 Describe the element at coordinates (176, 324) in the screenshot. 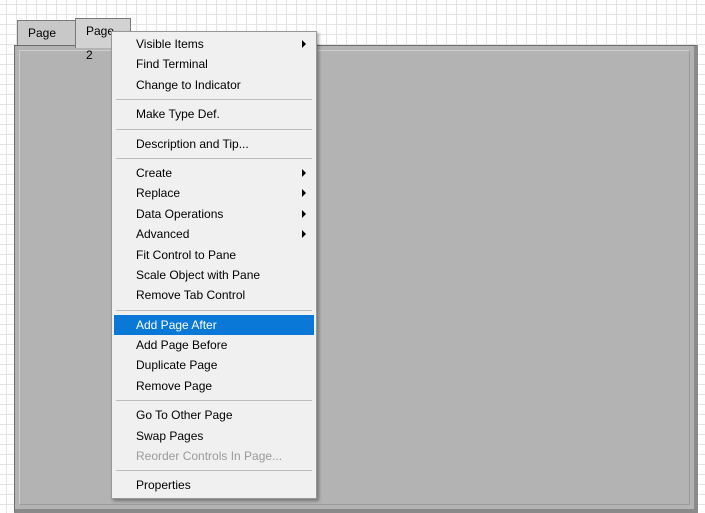

I see `menu-item-label: Add Page After` at that location.